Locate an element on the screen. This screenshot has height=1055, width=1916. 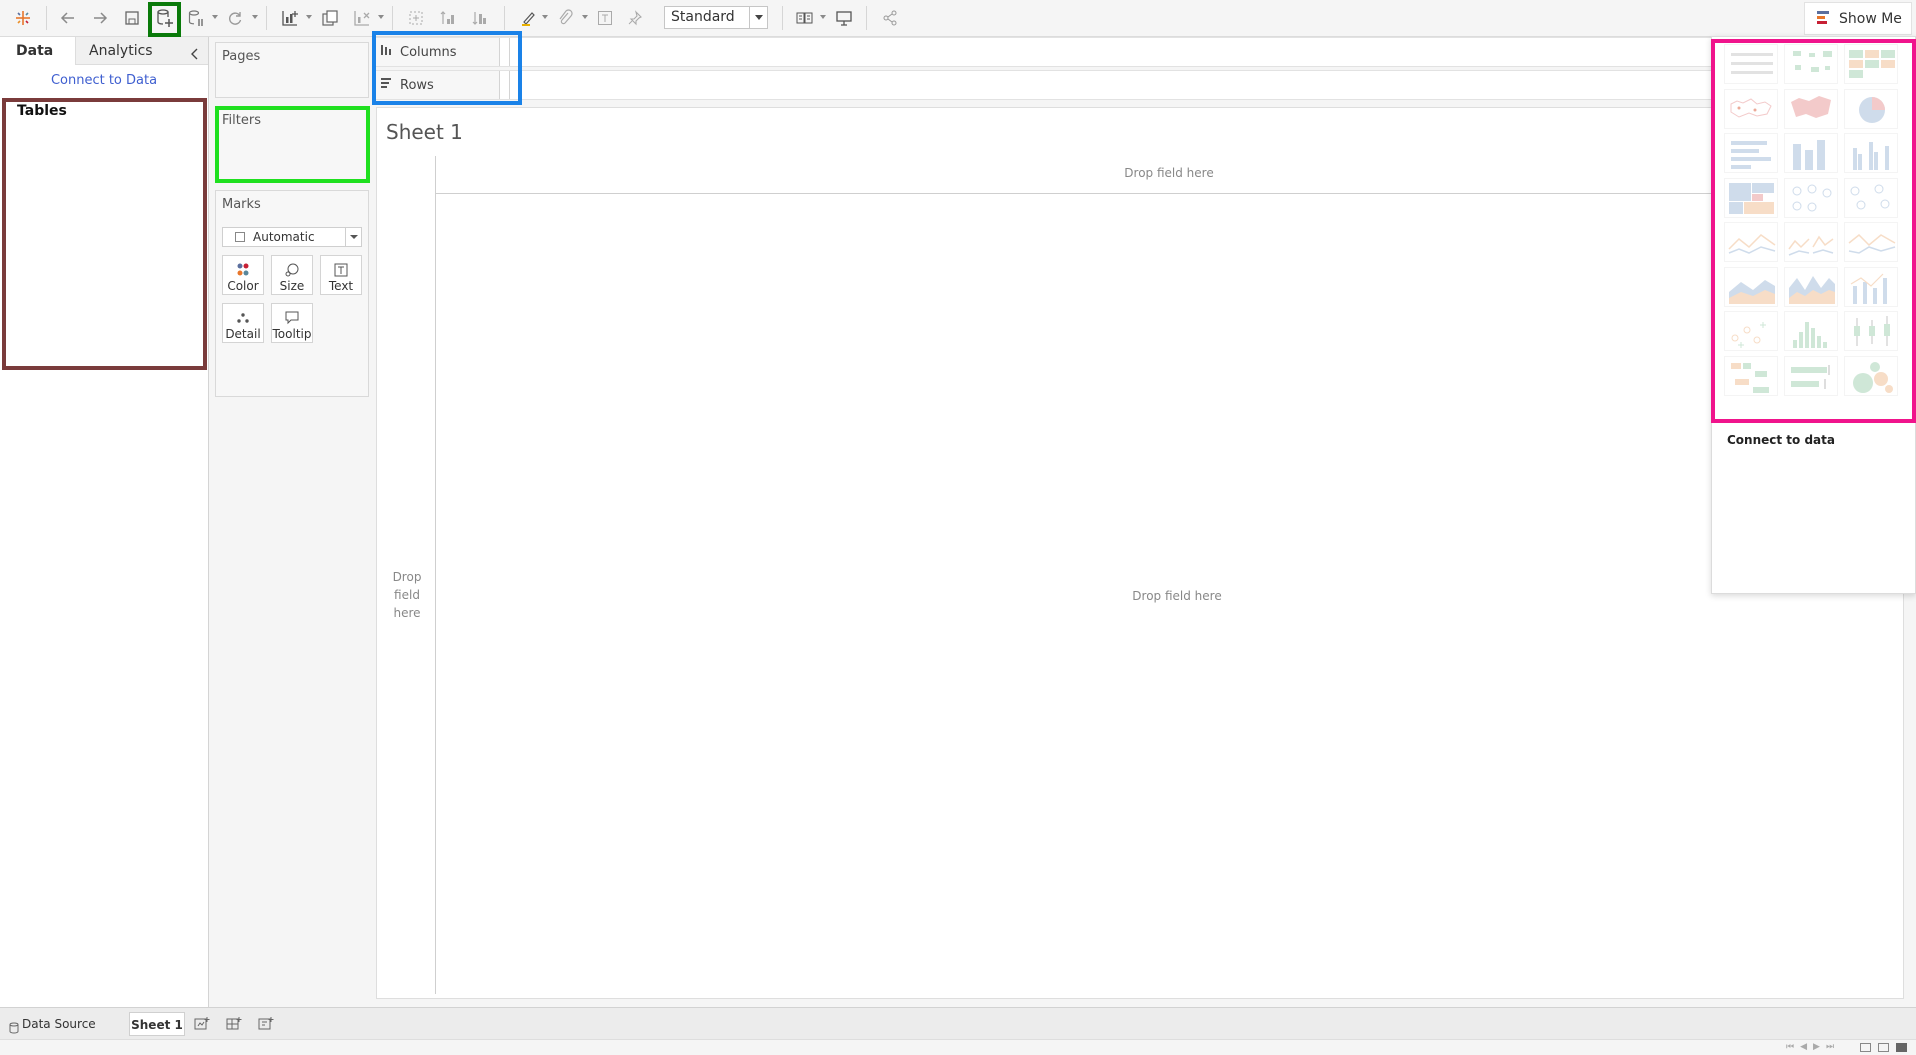
data-source-tab: Data Source is located at coordinates (65, 1024).